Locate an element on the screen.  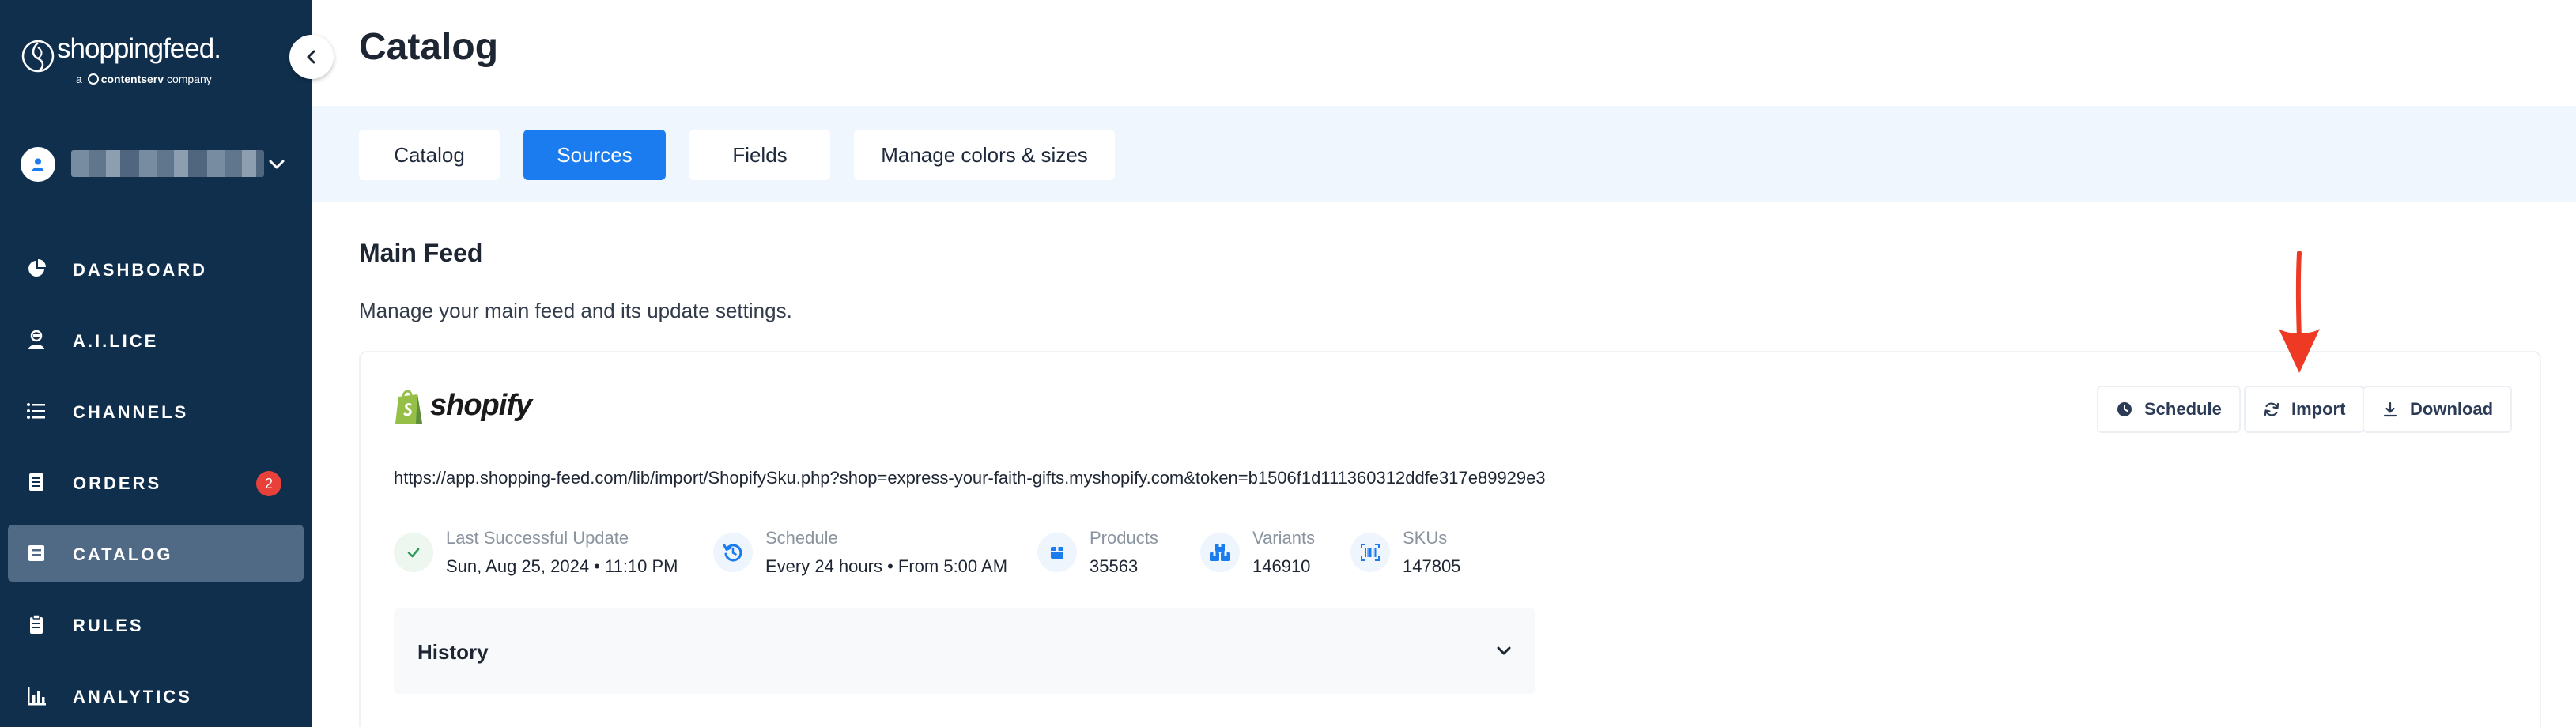
stat-value: Sun, Aug 25, 2024 • 11:10 PM is located at coordinates (562, 566).